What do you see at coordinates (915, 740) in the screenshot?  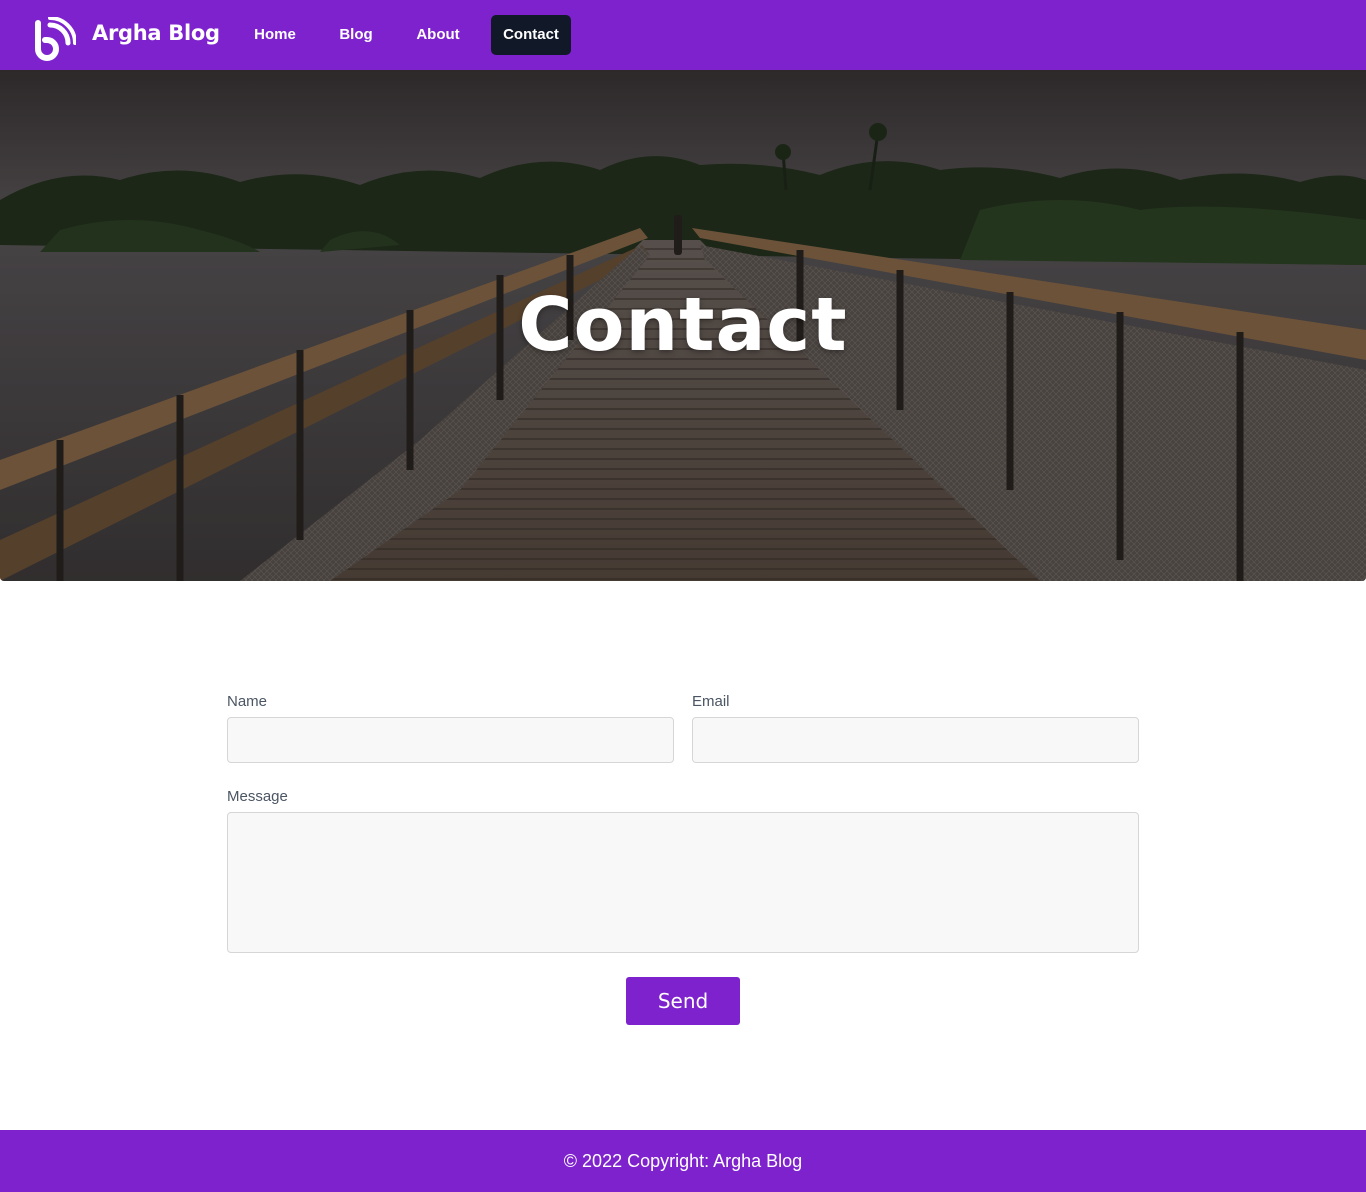 I see `email-input` at bounding box center [915, 740].